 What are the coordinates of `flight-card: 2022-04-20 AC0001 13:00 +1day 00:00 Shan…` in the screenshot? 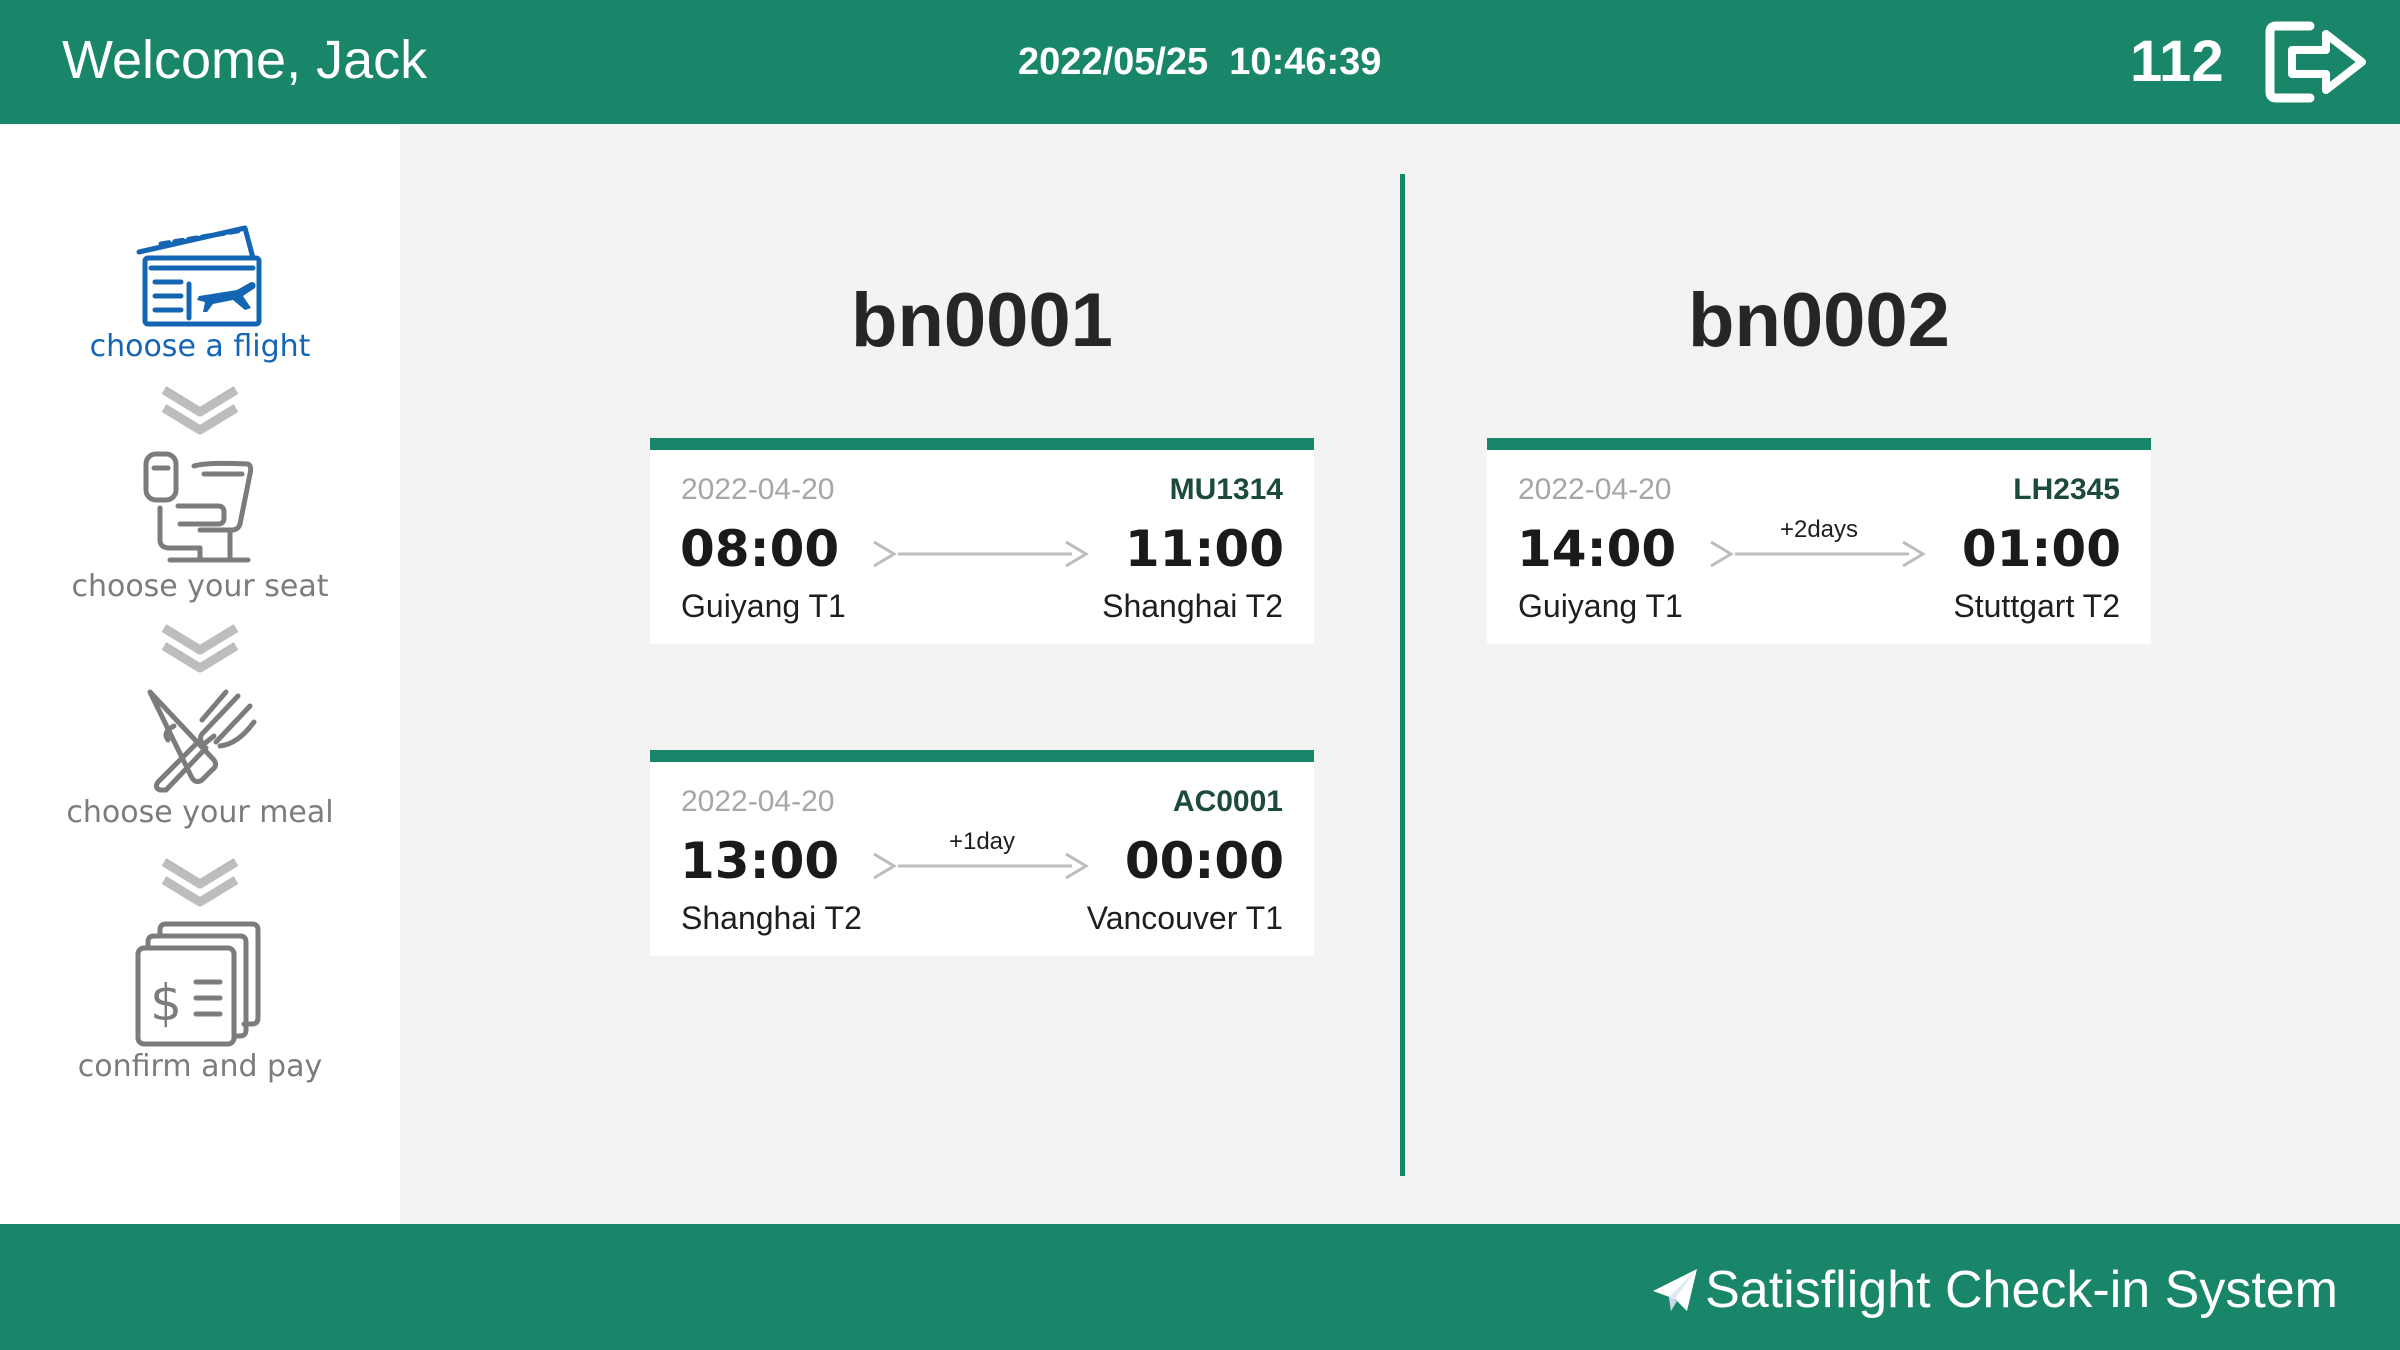 It's located at (982, 853).